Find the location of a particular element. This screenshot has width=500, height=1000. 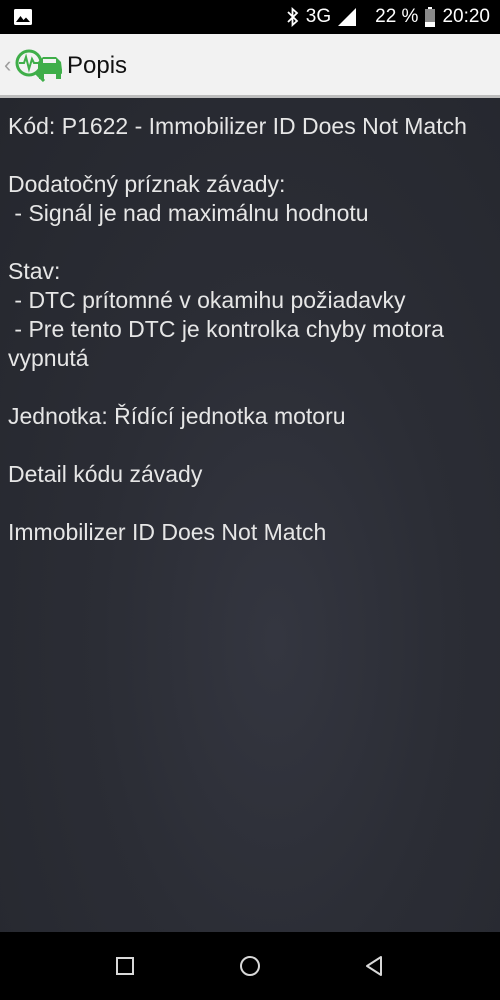

status-label: Stav: is located at coordinates (34, 271).